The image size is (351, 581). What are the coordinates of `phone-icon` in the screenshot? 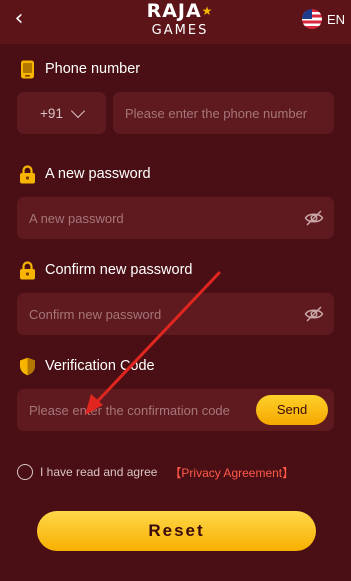 It's located at (27, 69).